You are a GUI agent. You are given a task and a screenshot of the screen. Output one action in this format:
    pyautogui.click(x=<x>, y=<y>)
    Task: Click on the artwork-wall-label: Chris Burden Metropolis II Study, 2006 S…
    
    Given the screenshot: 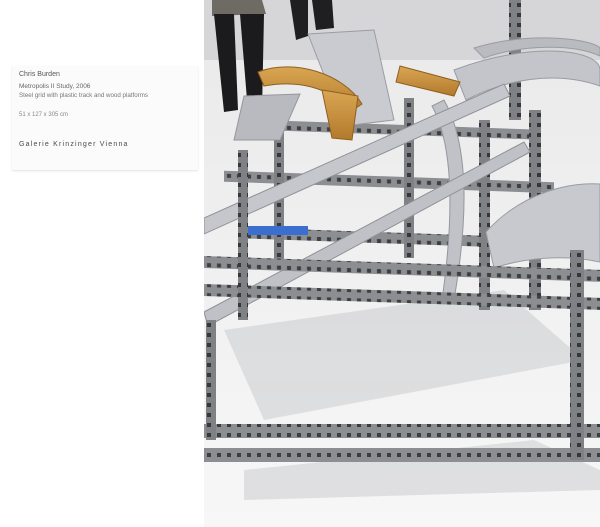 What is the action you would take?
    pyautogui.click(x=105, y=118)
    